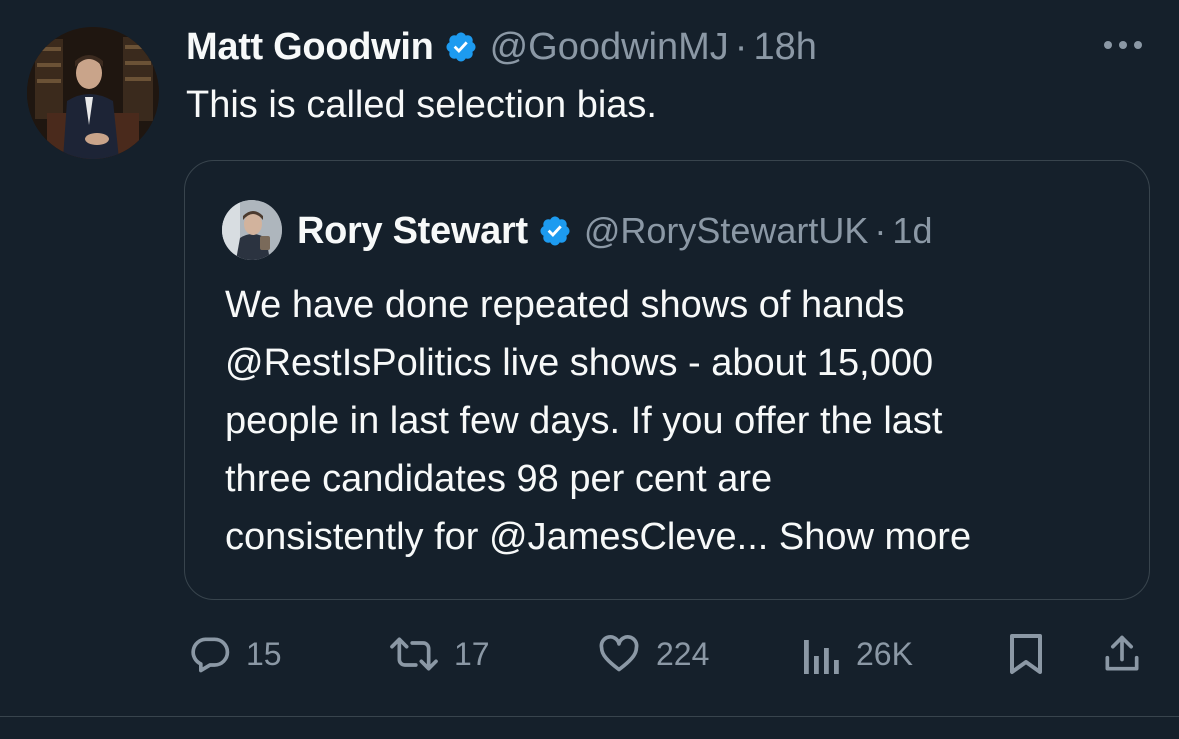 Image resolution: width=1179 pixels, height=739 pixels. Describe the element at coordinates (784, 47) in the screenshot. I see `tweet-timestamp: 18h` at that location.